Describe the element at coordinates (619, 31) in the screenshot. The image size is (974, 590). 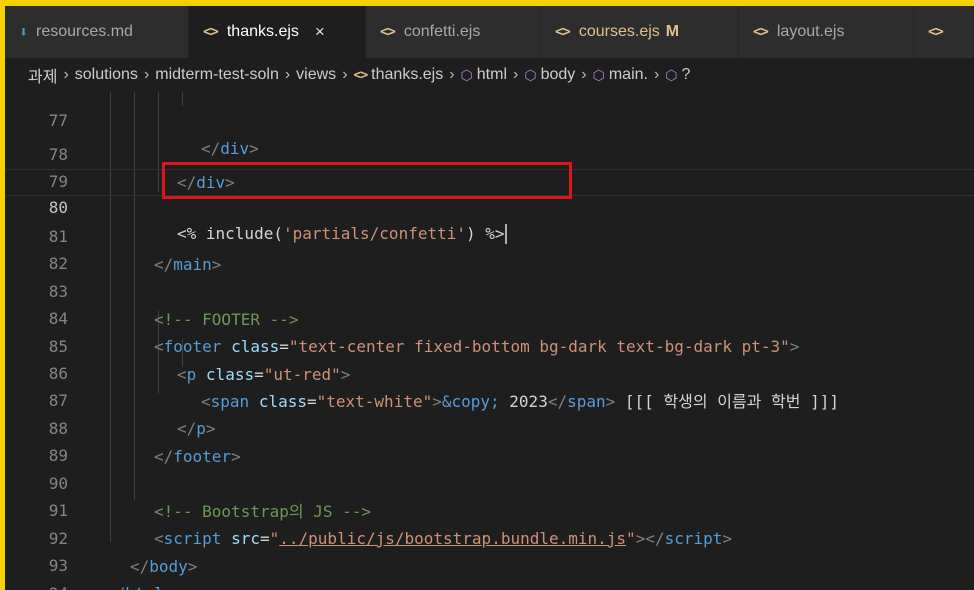
I see `tab-label: courses.ejs` at that location.